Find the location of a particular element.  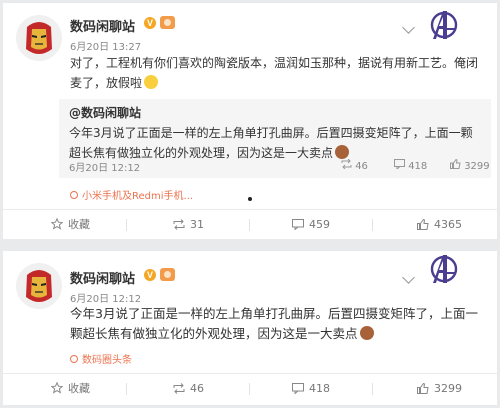

like-count: 3299 is located at coordinates (448, 388).